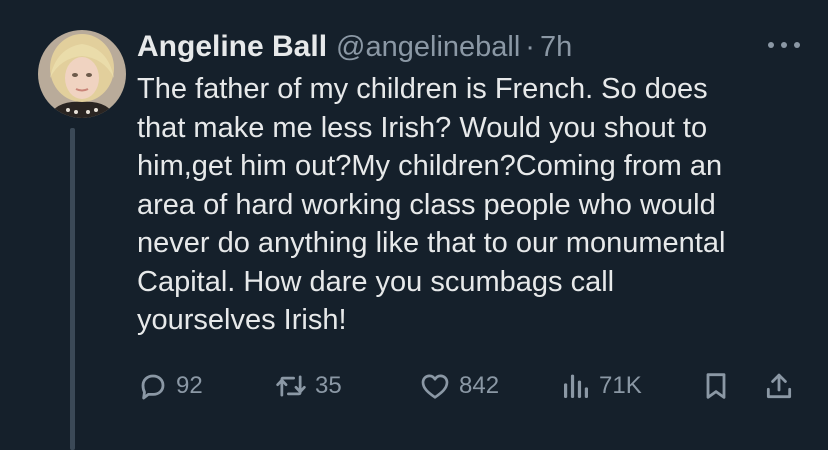 This screenshot has height=450, width=828. What do you see at coordinates (576, 386) in the screenshot?
I see `views-chart-icon` at bounding box center [576, 386].